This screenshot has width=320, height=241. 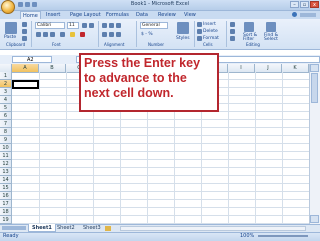 What do you see at coordinates (6, 108) in the screenshot?
I see `row-header: 5` at bounding box center [6, 108].